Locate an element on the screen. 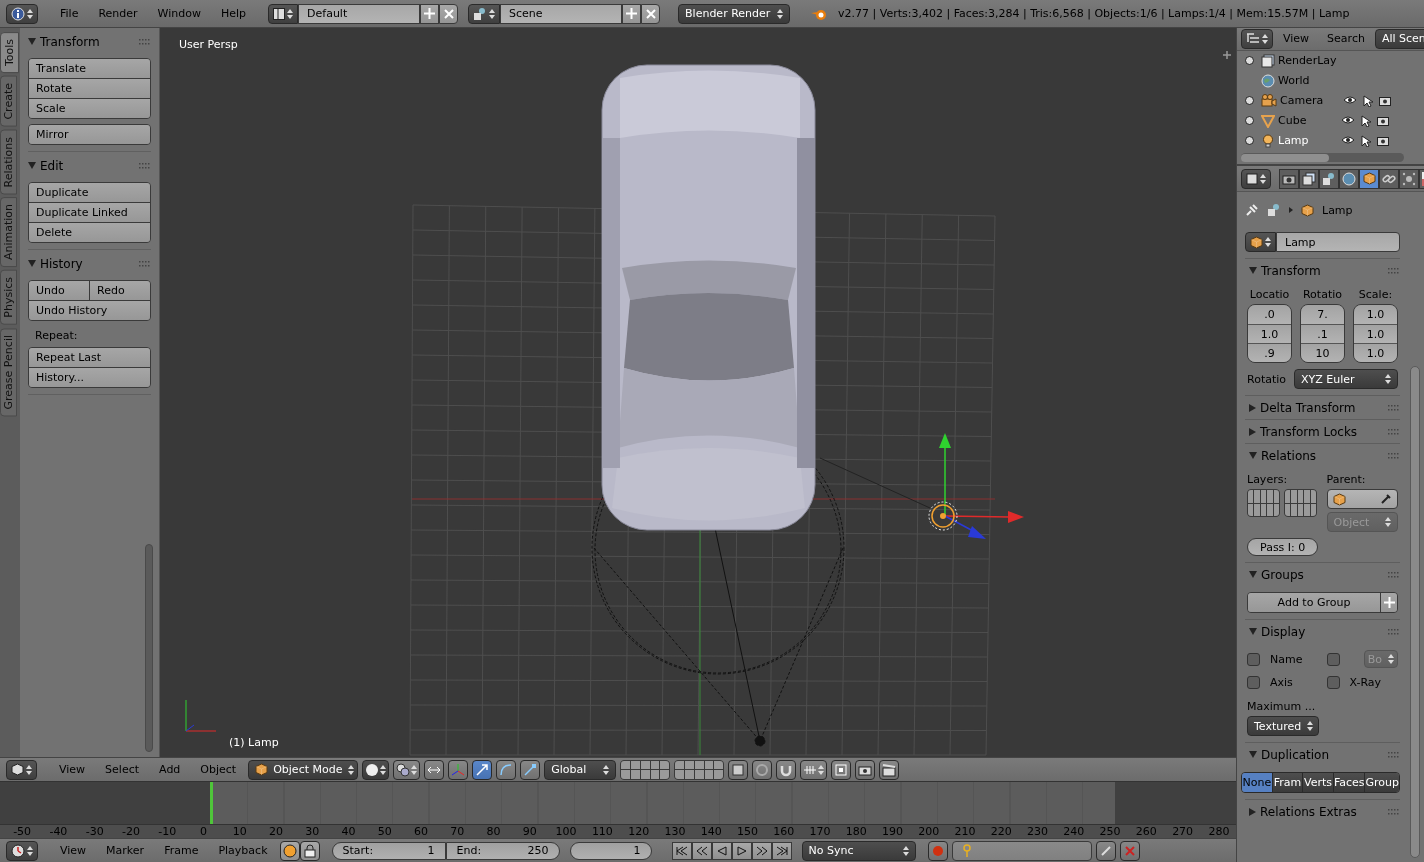 This screenshot has height=862, width=1424. object-browse-button is located at coordinates (1260, 242).